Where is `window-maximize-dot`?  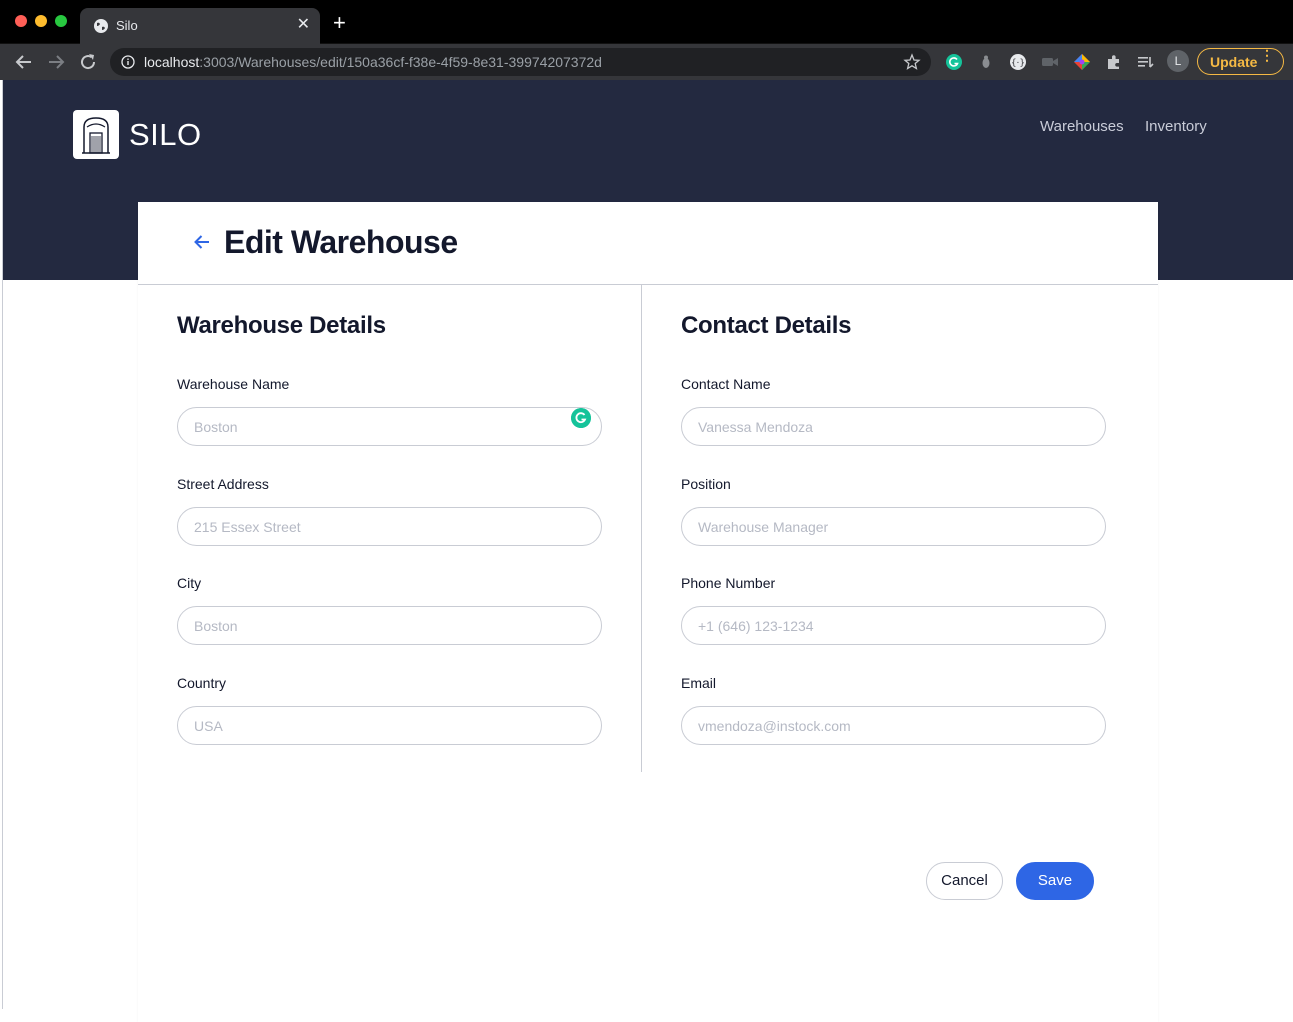 window-maximize-dot is located at coordinates (61, 21).